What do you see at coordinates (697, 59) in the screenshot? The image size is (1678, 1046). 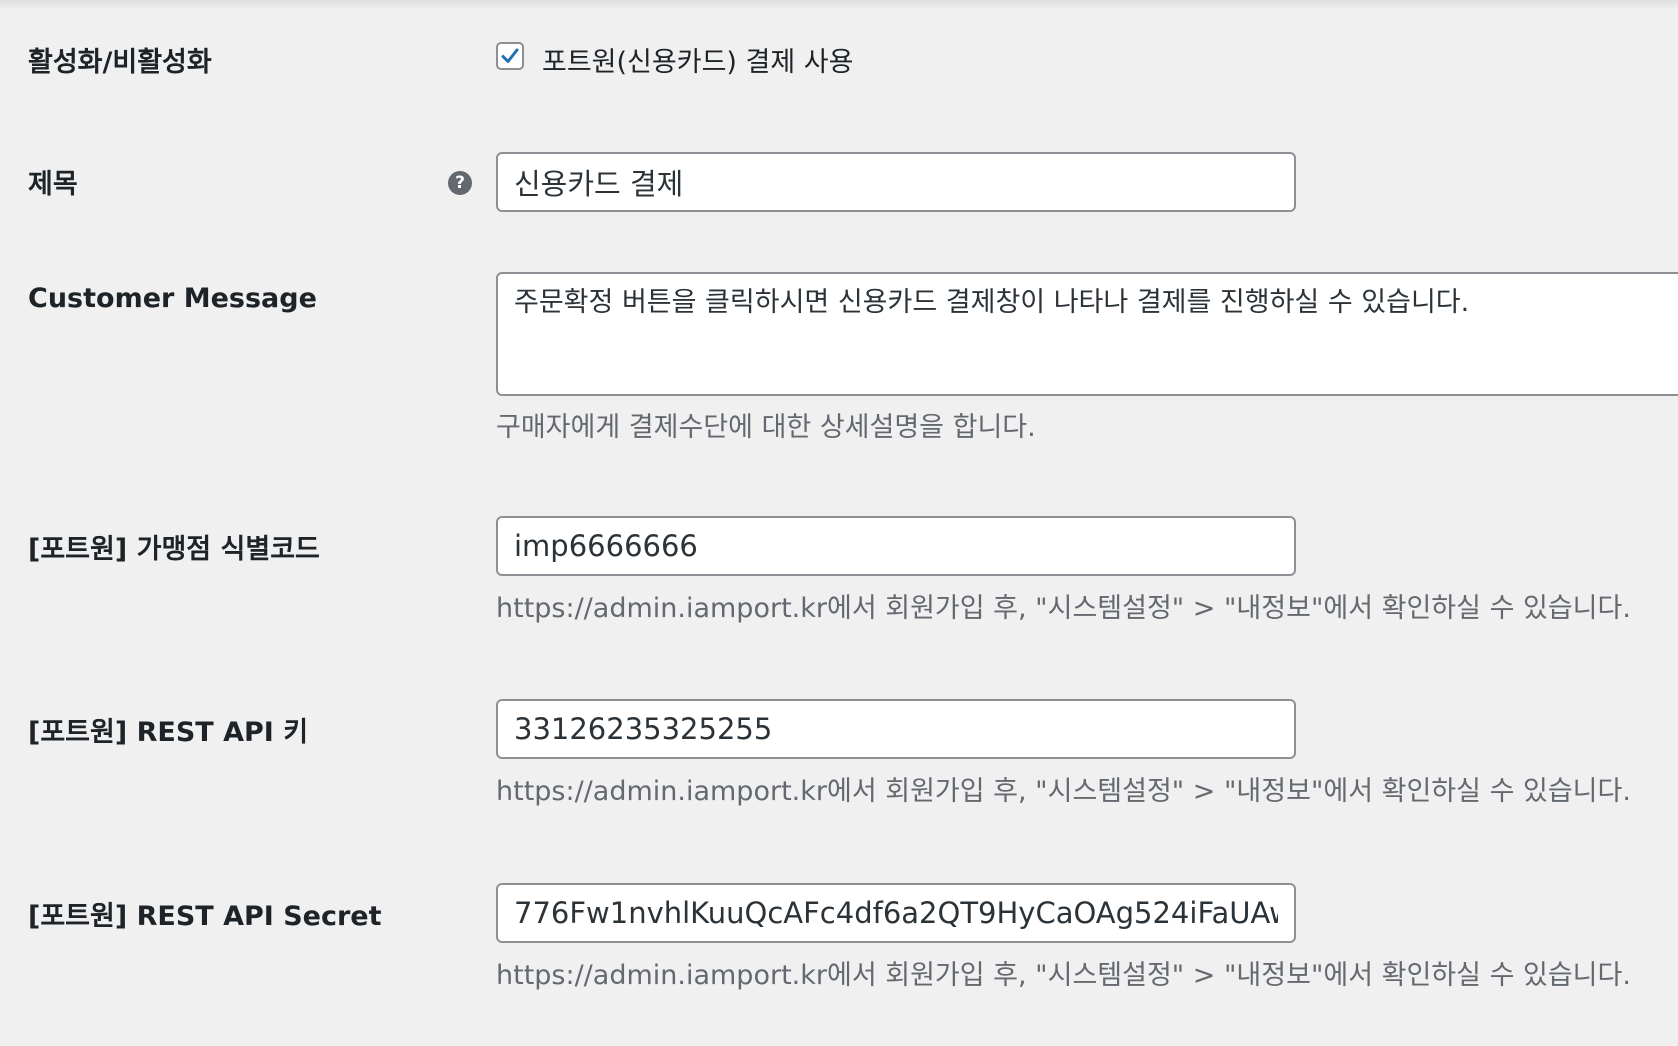 I see `enable-checkbox-label: 포트원(신용카드) 결제 사용` at bounding box center [697, 59].